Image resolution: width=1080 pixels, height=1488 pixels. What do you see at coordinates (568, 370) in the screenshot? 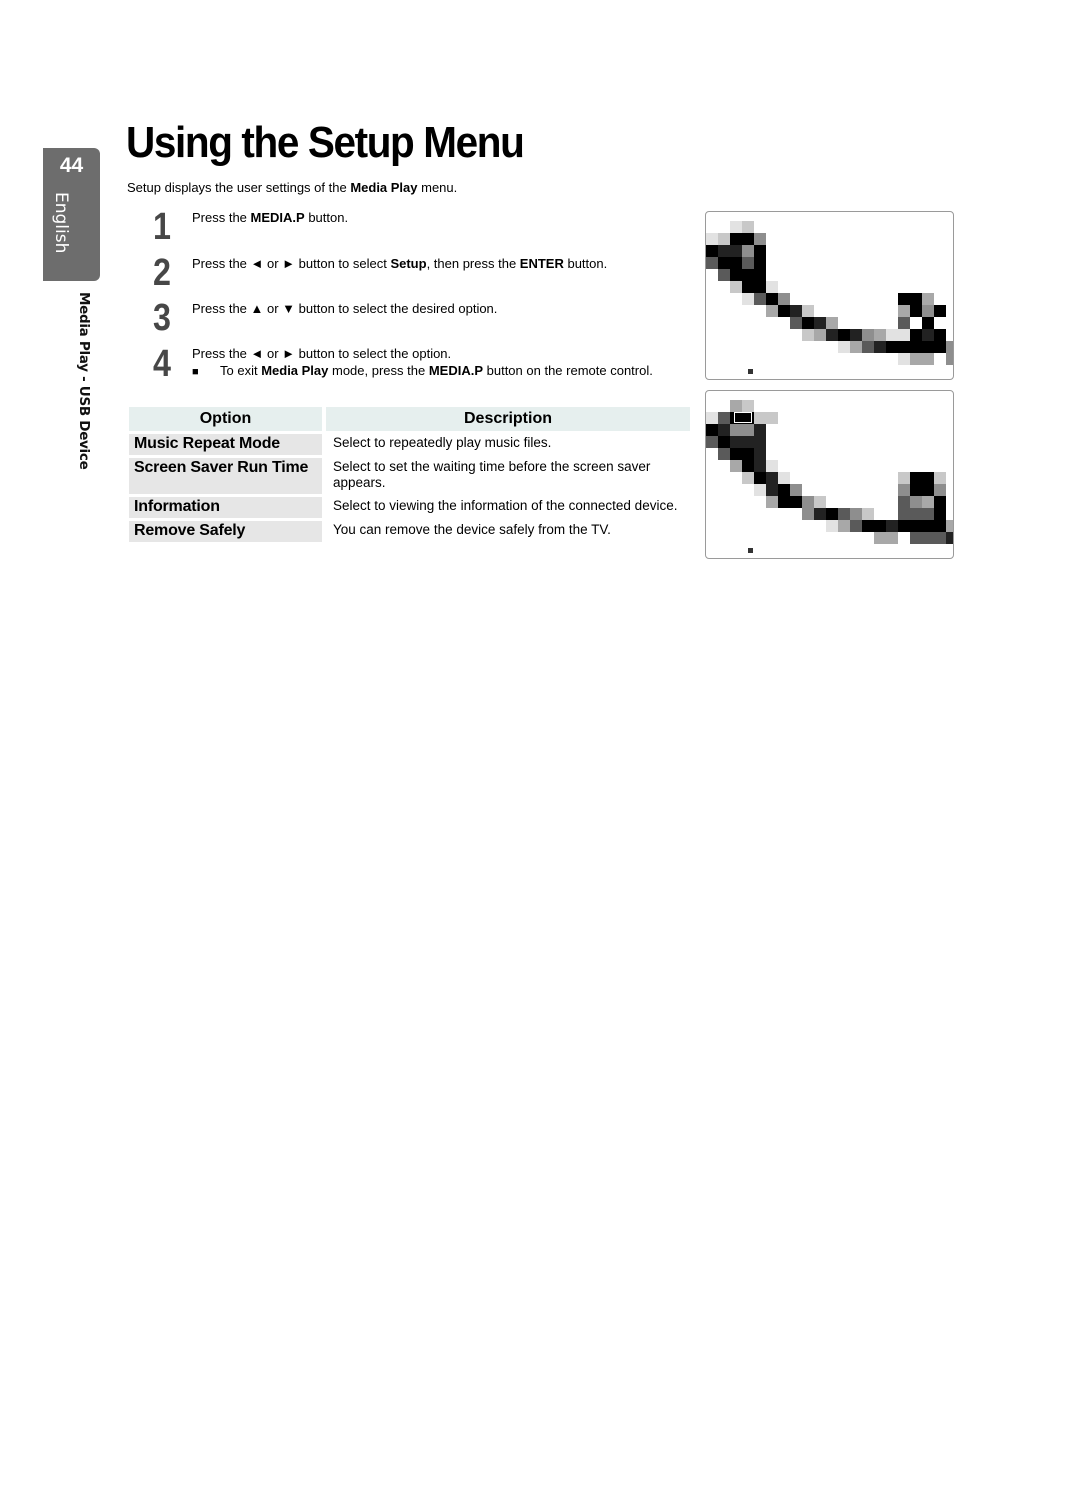
I see `text: button on the remote control.` at bounding box center [568, 370].